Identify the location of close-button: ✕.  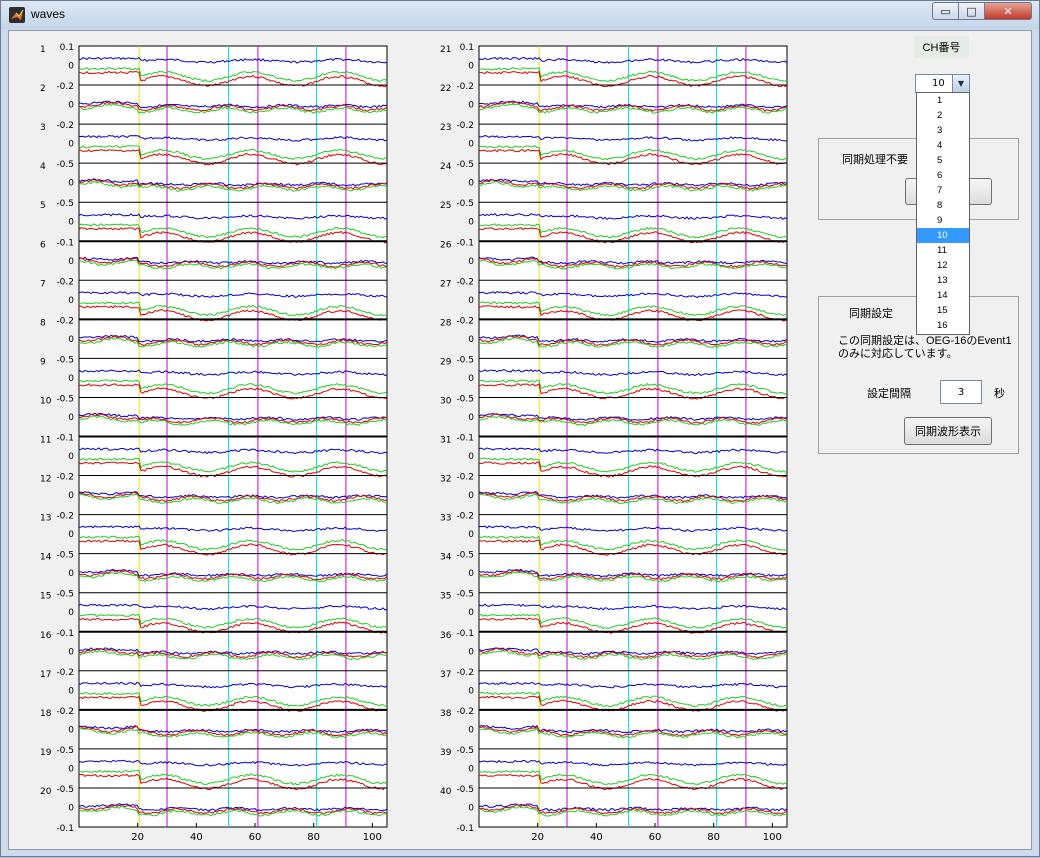
(1008, 11).